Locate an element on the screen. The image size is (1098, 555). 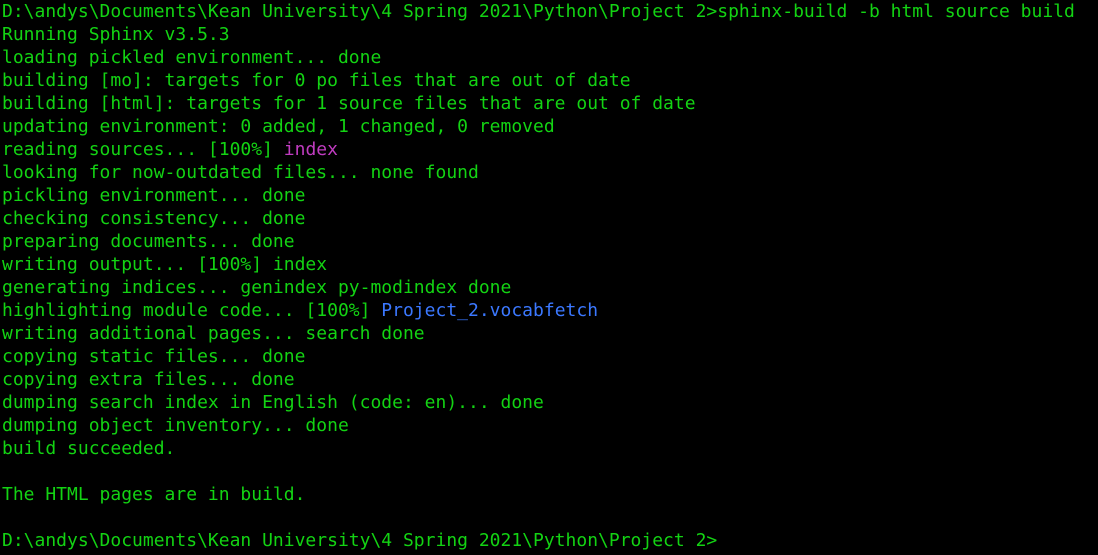
terminal-output-line: pickling environment... done is located at coordinates (550, 195).